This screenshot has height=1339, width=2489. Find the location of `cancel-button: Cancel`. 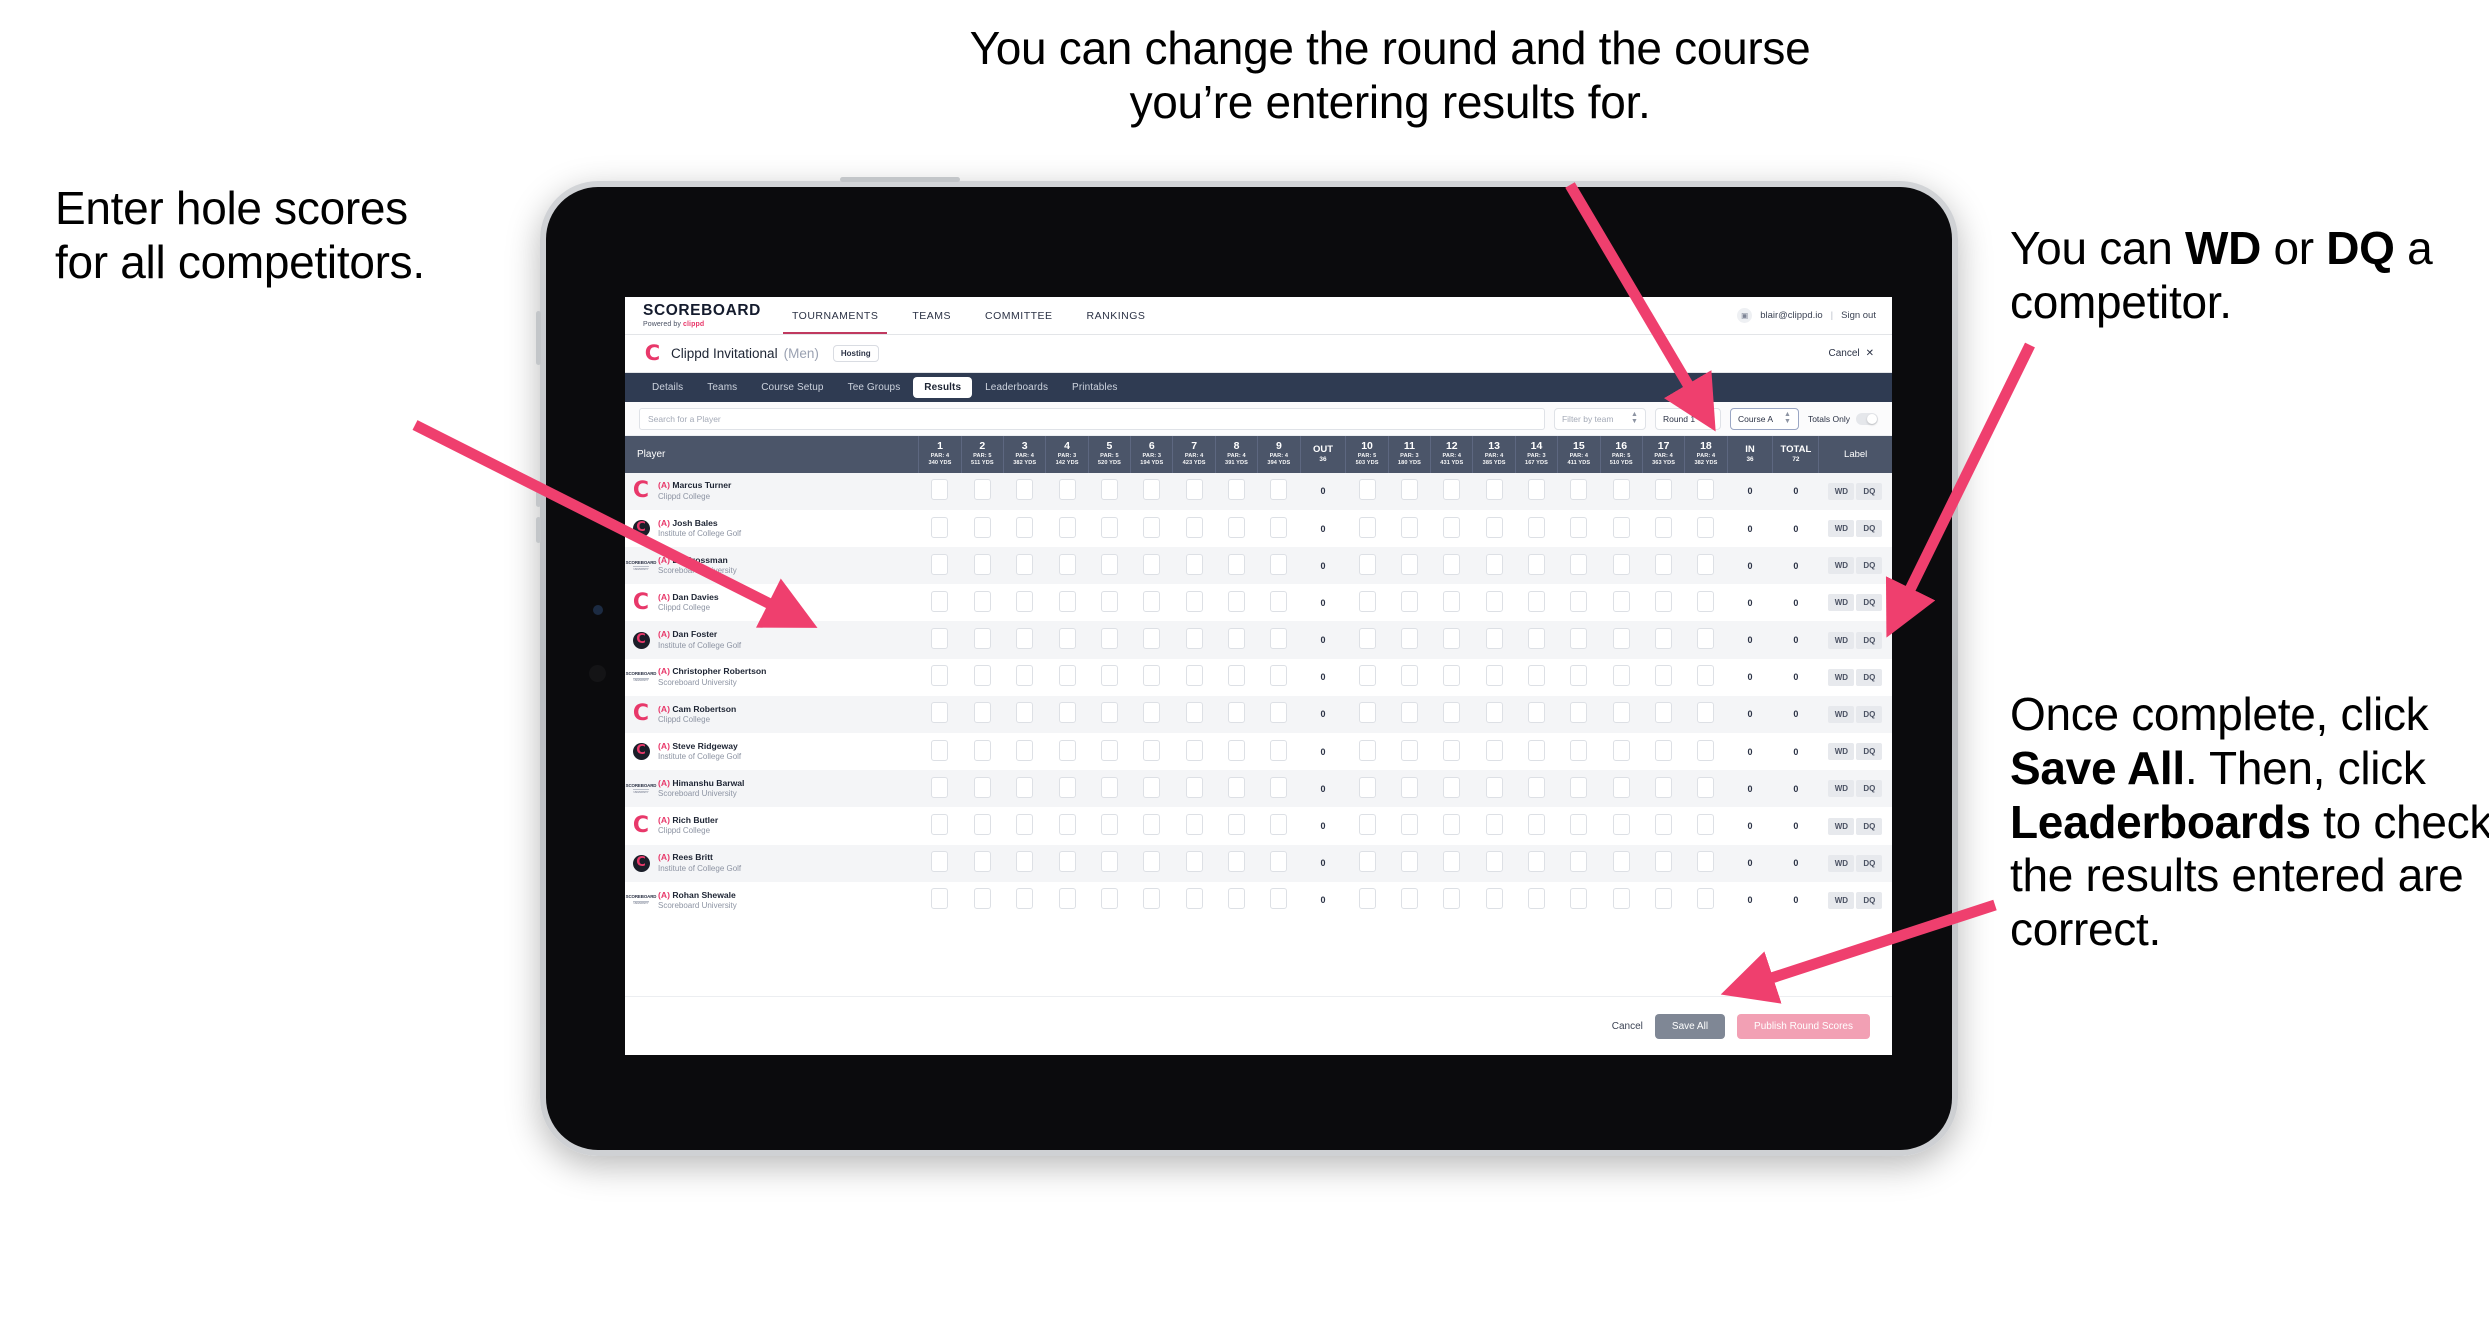

cancel-button: Cancel is located at coordinates (1627, 1026).